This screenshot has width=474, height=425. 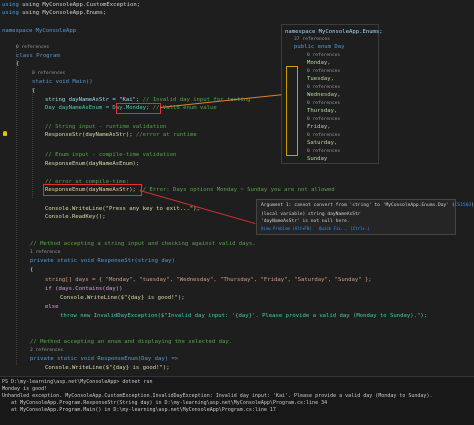 I want to click on class-declaration: class Program, so click(x=38, y=56).